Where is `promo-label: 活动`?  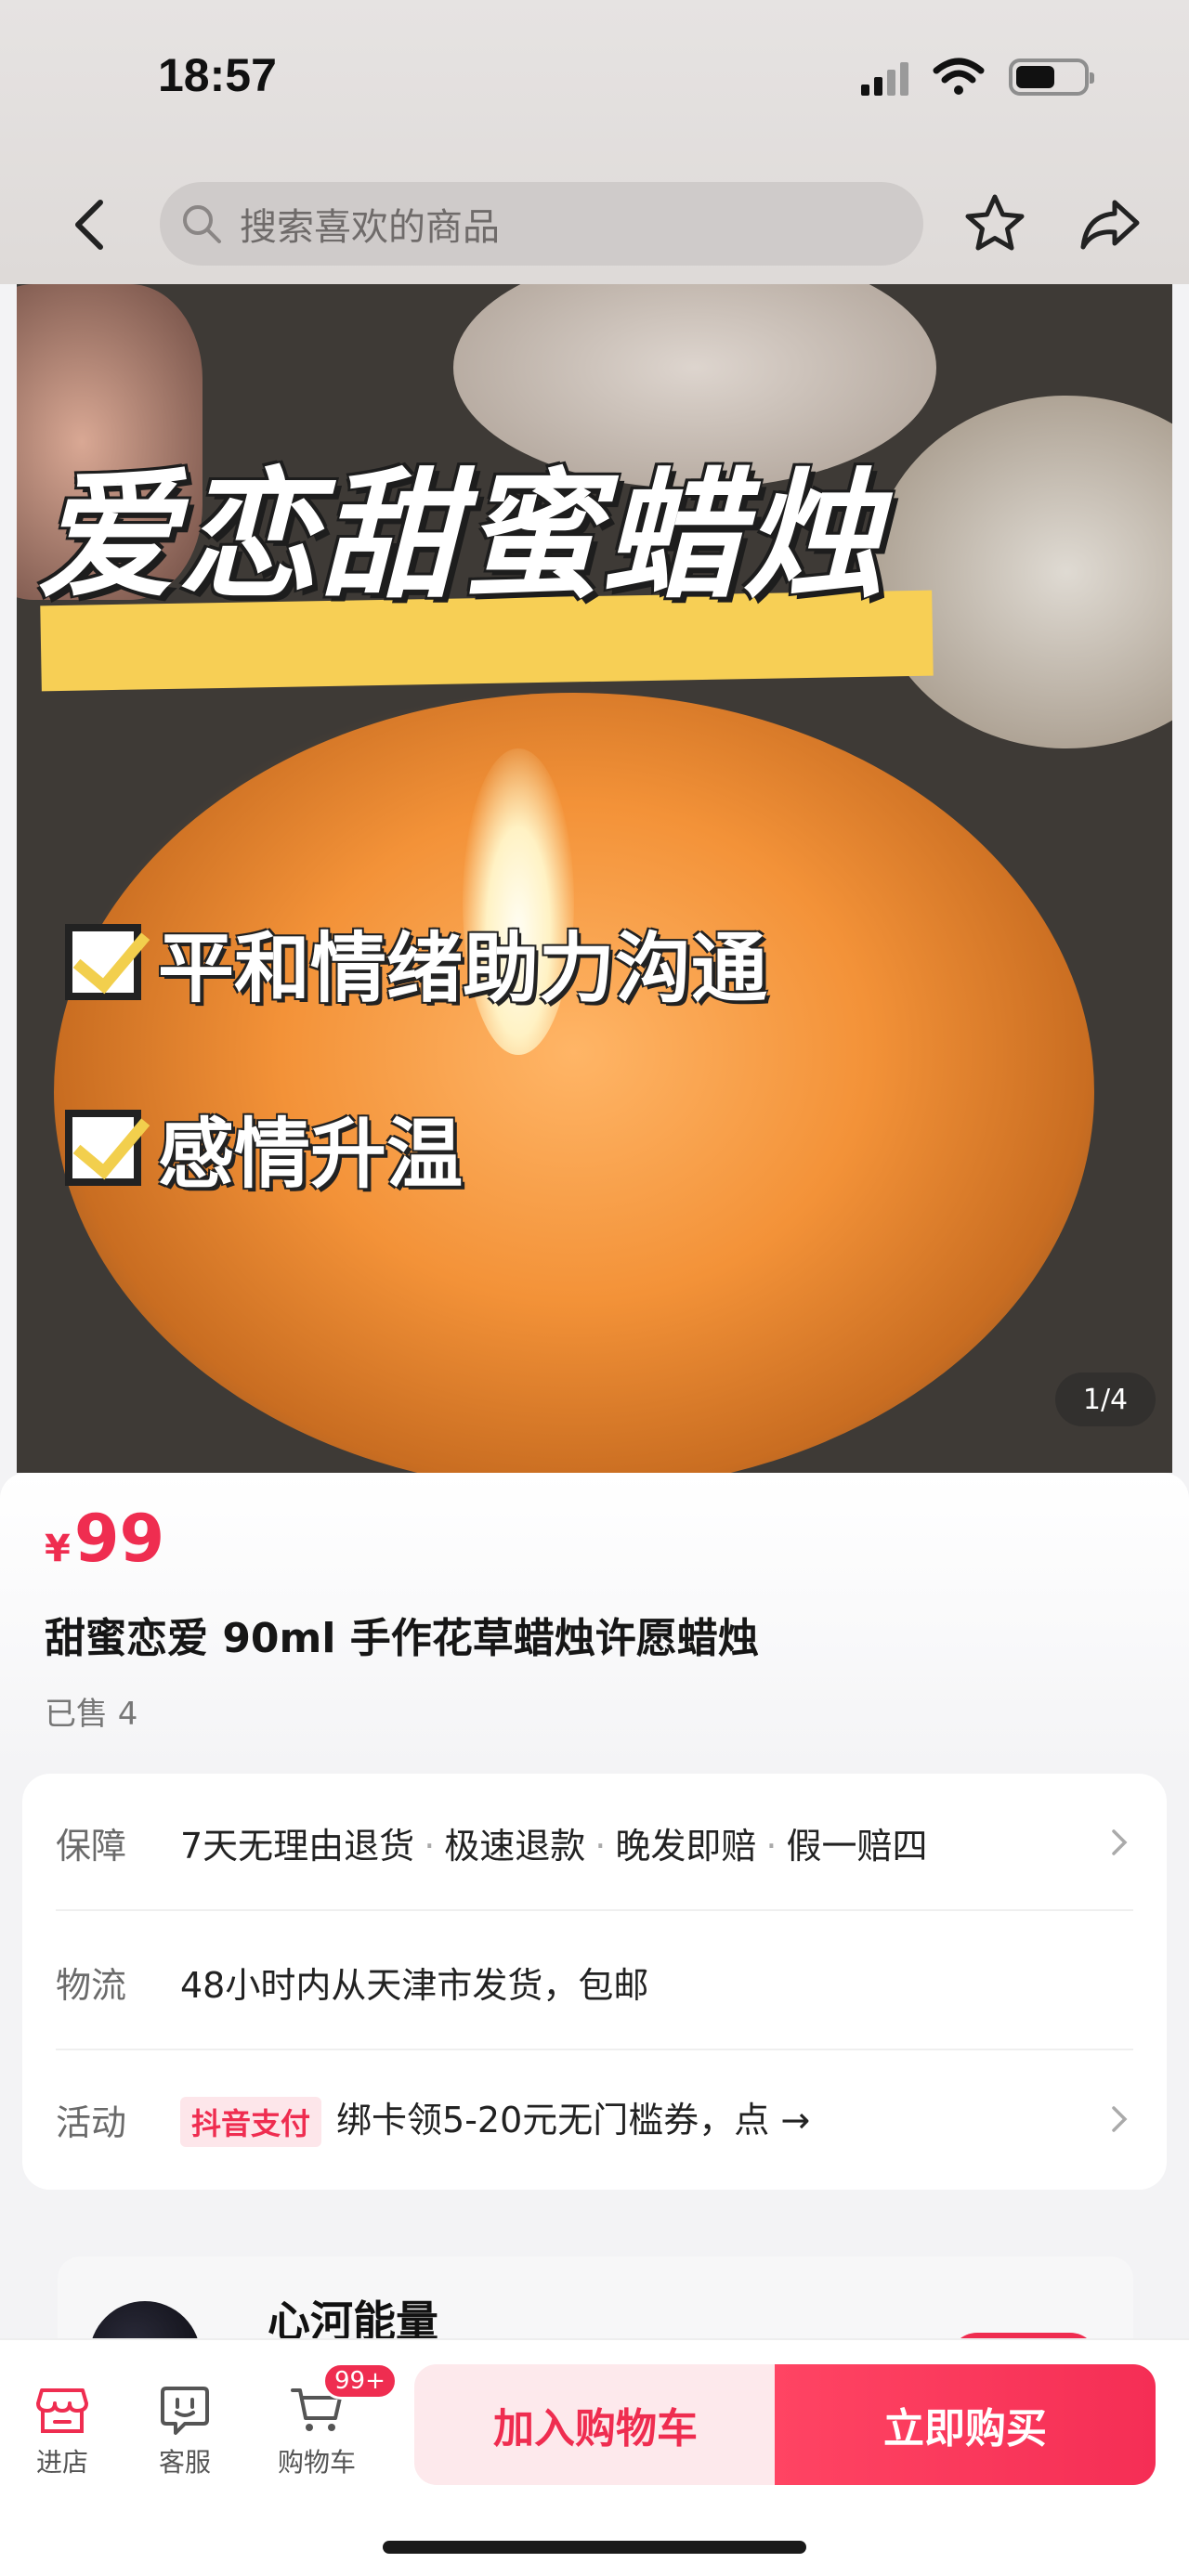 promo-label: 活动 is located at coordinates (91, 2122).